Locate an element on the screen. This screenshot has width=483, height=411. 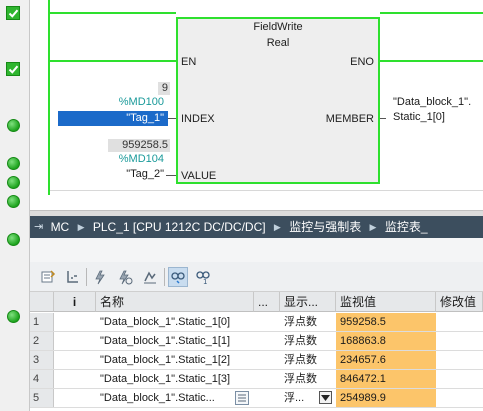
svg-text: 1 is located at coordinates (205, 281).